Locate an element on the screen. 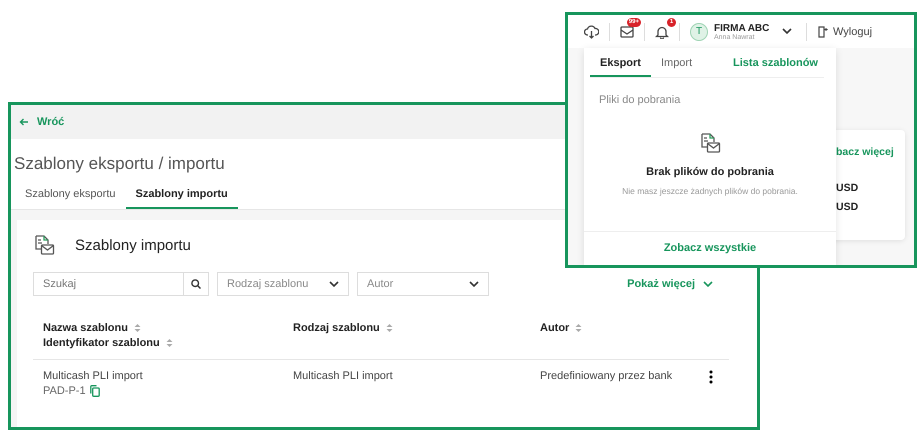  back-link: Wróć is located at coordinates (41, 122).